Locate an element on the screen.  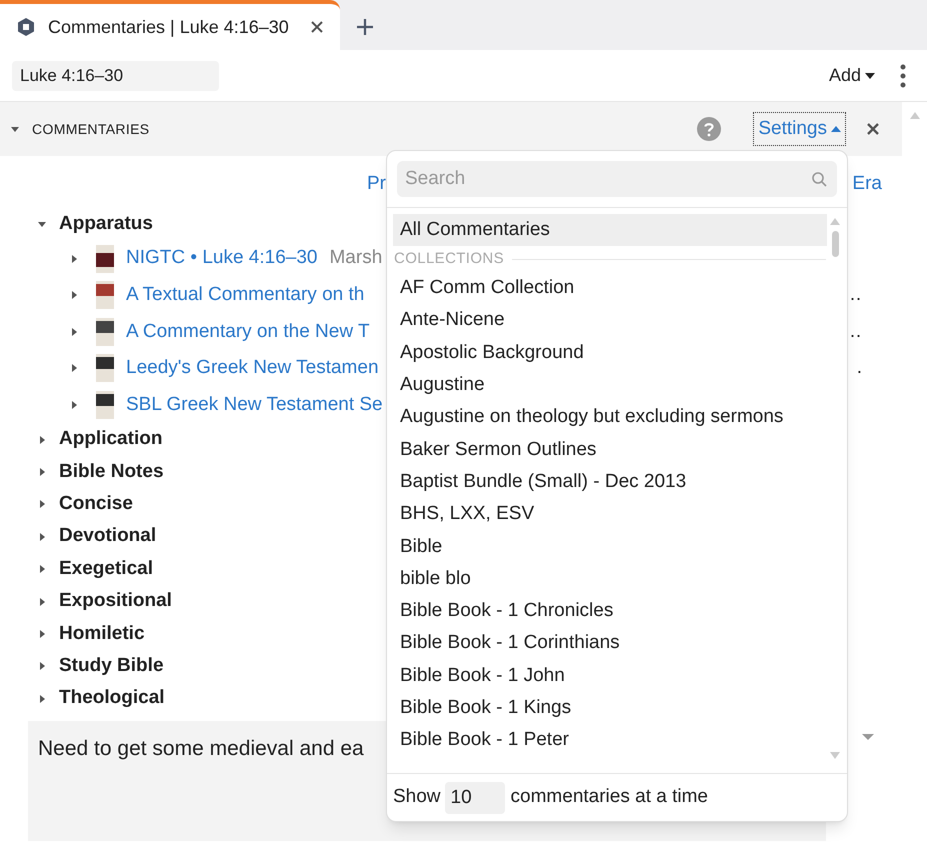
section-heading: COLLECTIONS is located at coordinates (449, 259).